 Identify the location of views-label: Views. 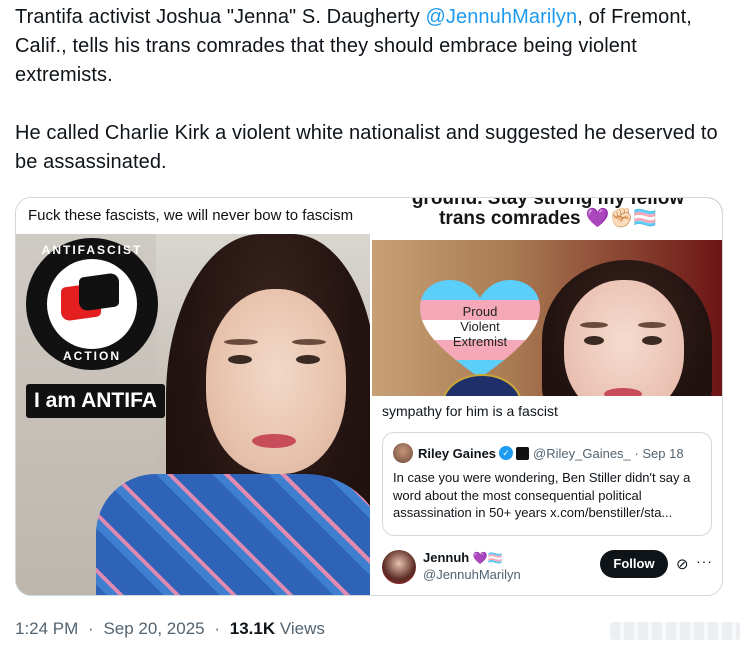
(302, 628).